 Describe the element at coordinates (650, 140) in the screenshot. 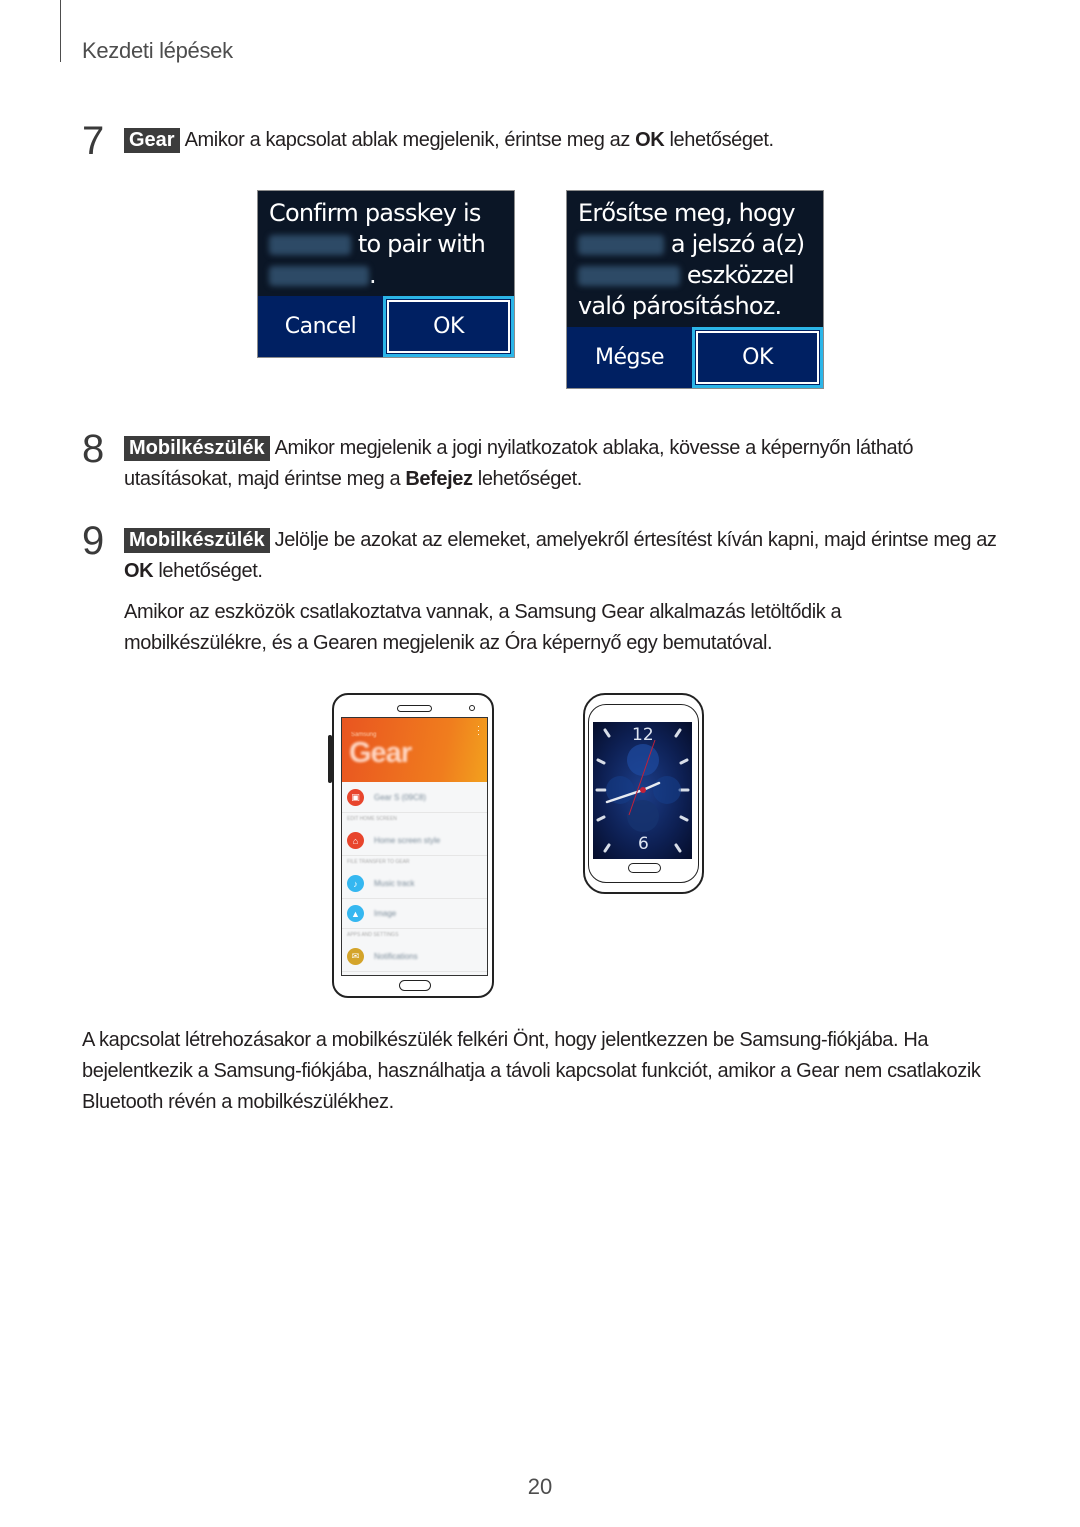

I see `step-7-bold: OK` at that location.